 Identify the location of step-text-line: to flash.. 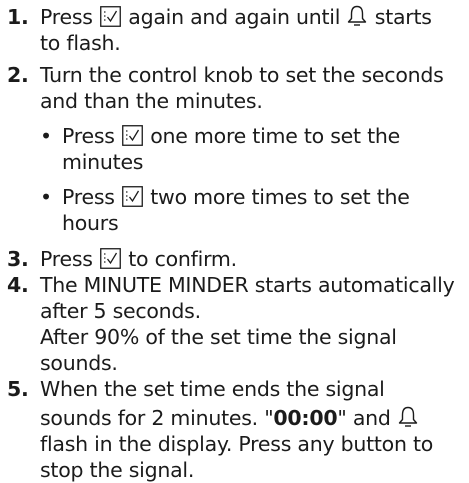
(80, 43).